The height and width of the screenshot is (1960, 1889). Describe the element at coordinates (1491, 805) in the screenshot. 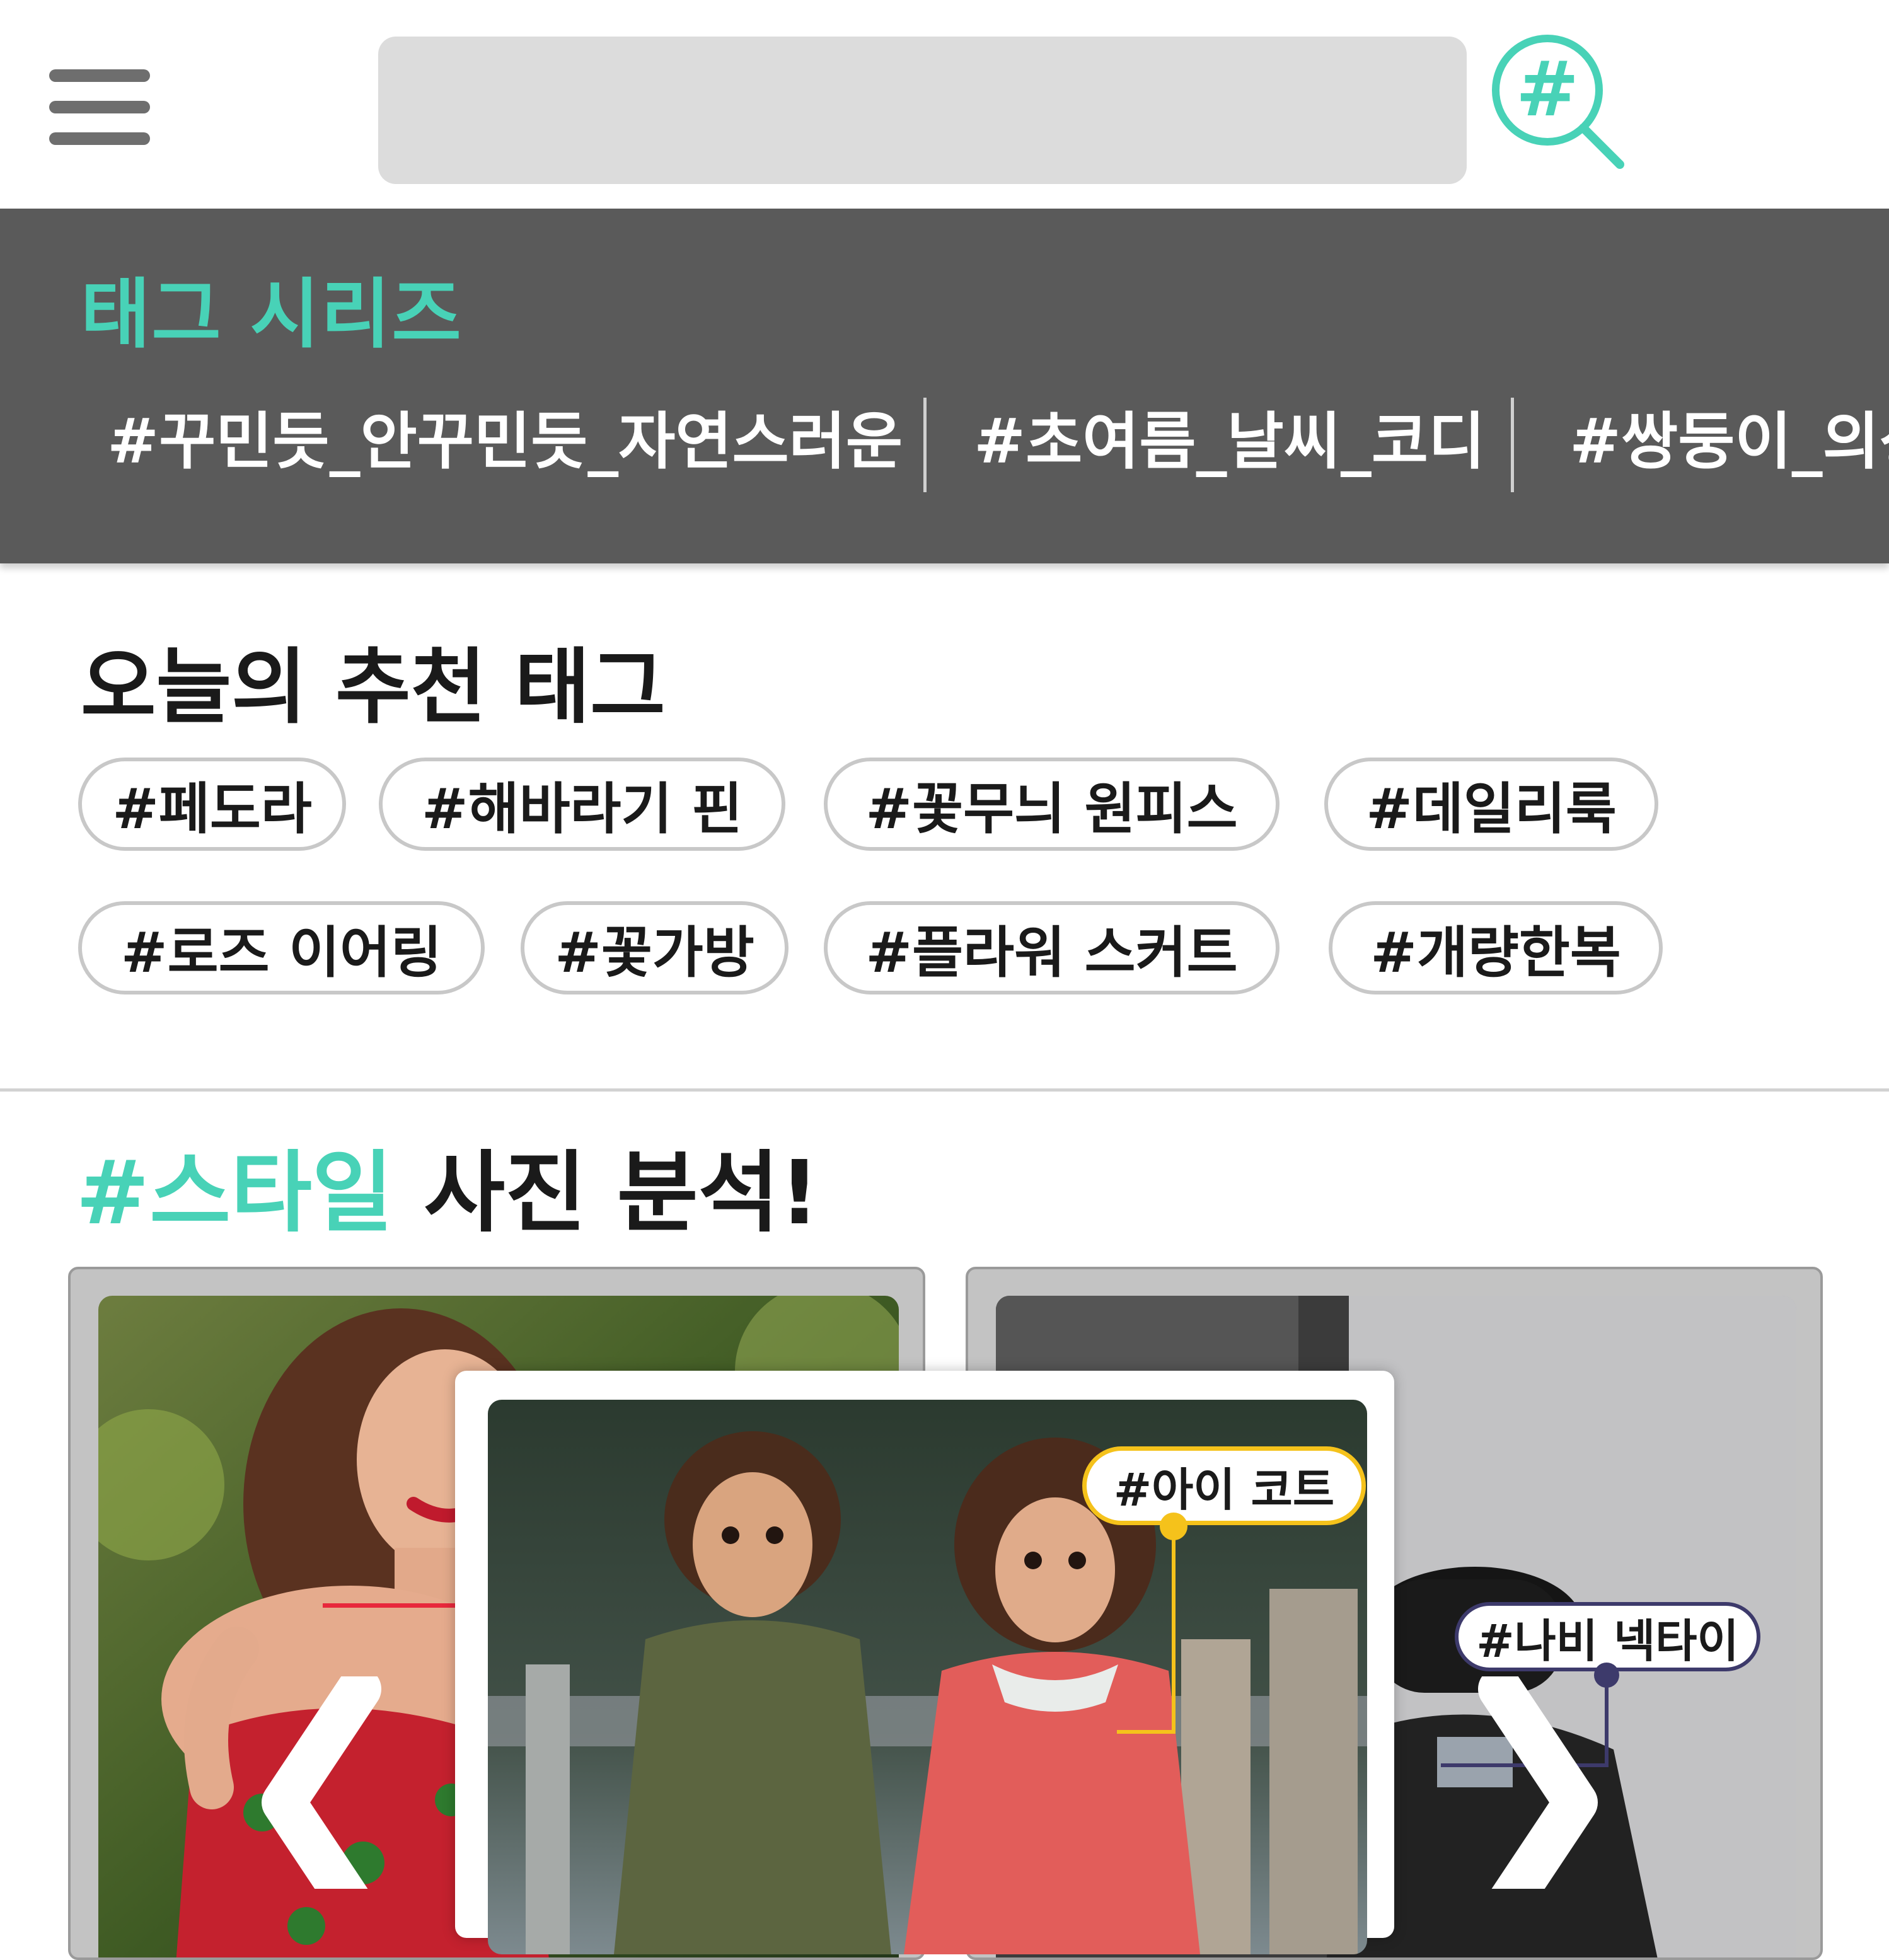

I see `tag-chip: #데일리룩` at that location.